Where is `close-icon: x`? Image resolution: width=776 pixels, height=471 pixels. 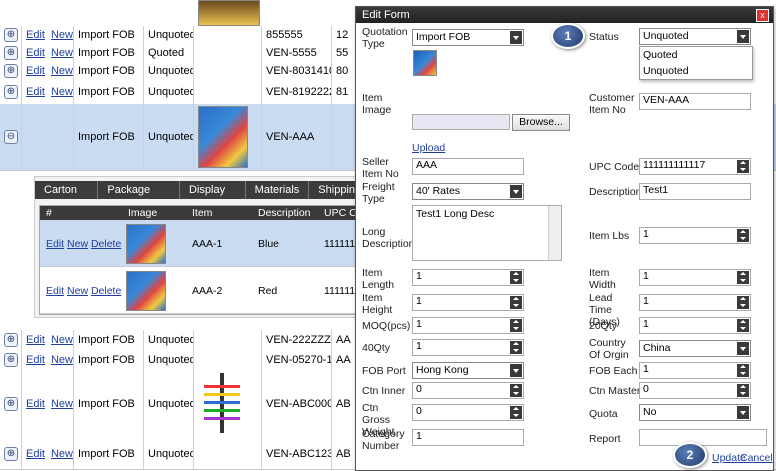 close-icon: x is located at coordinates (762, 15).